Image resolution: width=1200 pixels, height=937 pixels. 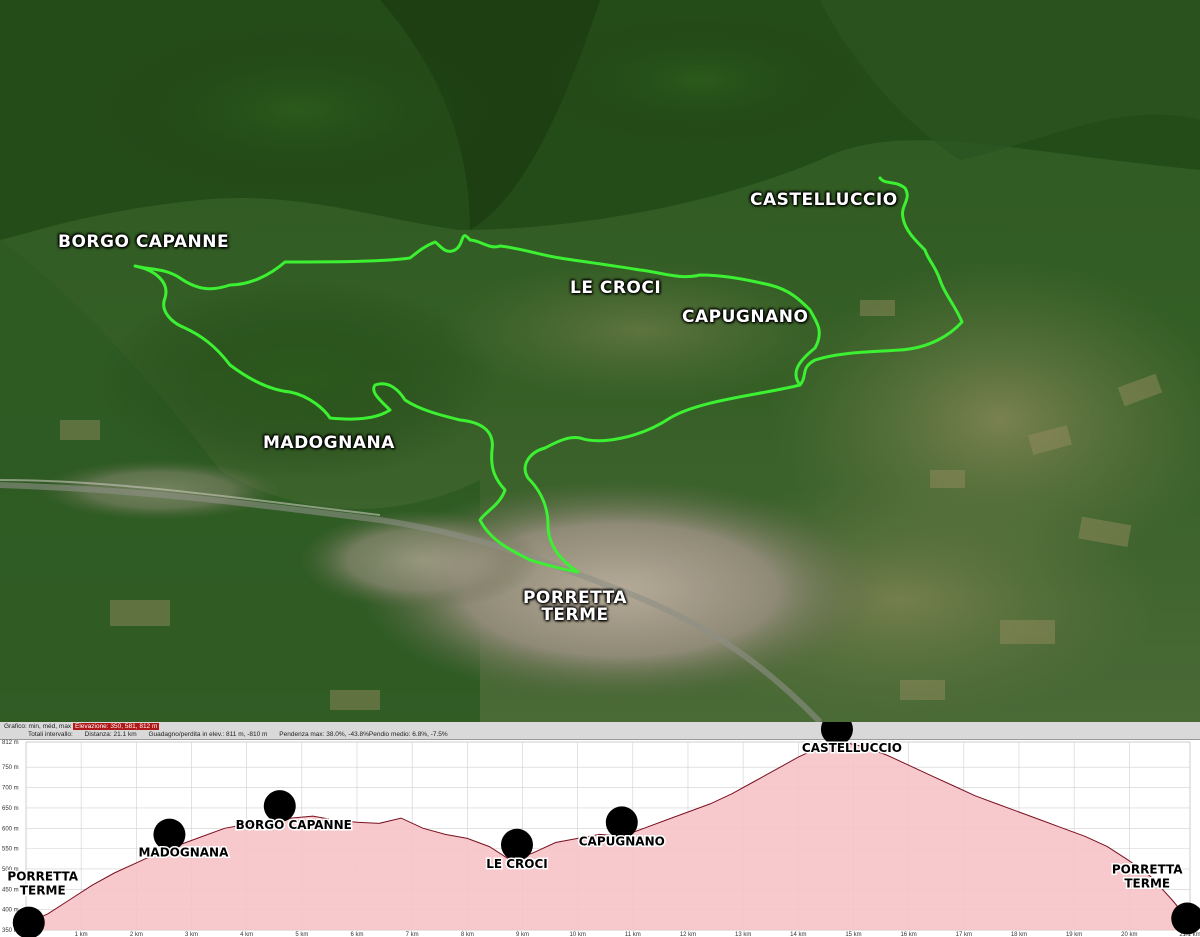 I want to click on x-tick-label: 4 km, so click(x=246, y=934).